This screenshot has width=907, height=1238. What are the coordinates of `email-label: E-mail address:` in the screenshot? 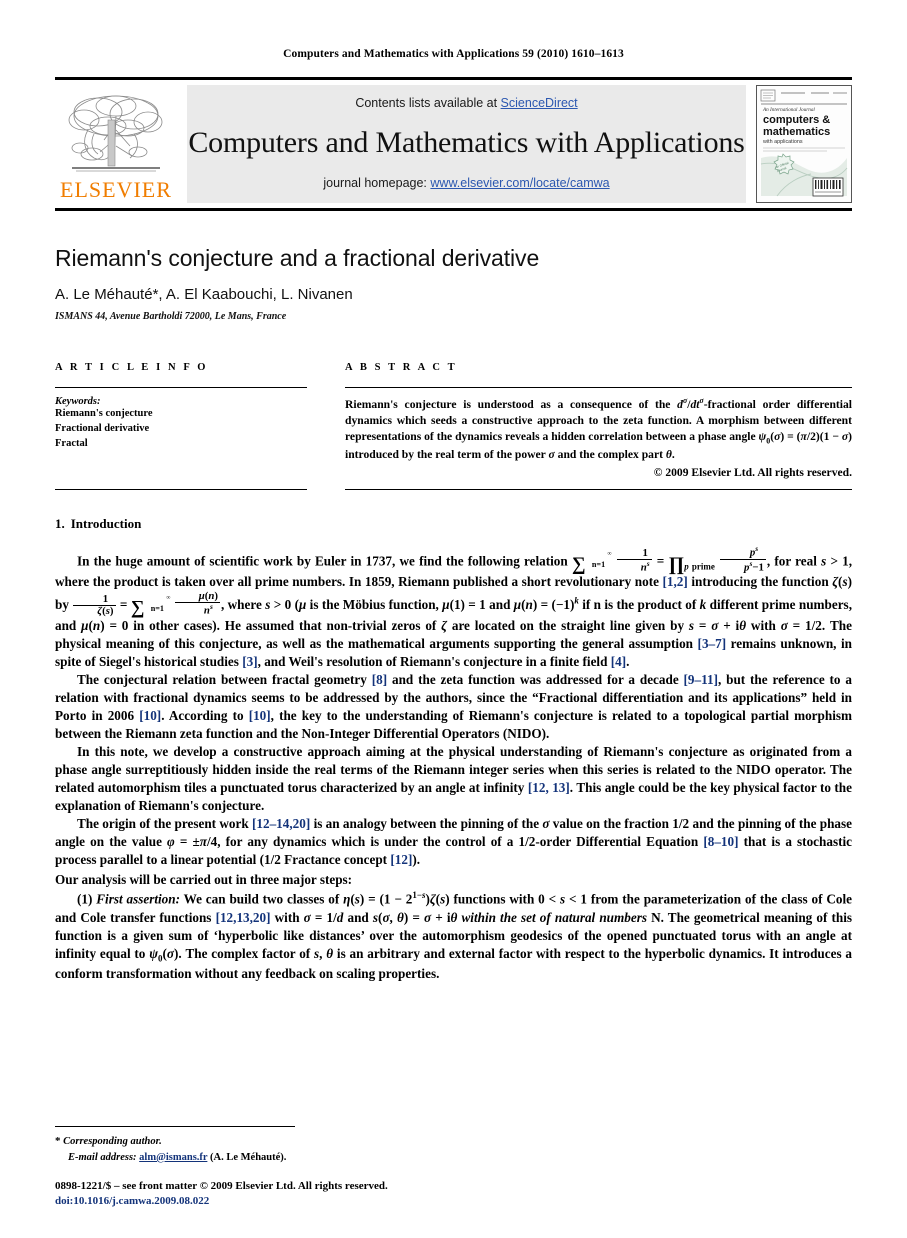 It's located at (102, 1157).